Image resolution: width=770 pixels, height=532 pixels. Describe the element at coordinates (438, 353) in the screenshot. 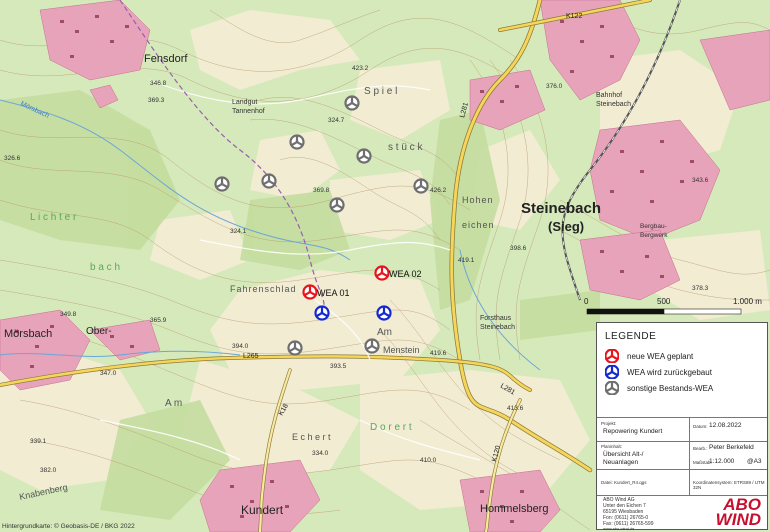

I see `elevation-label: 419.6` at that location.